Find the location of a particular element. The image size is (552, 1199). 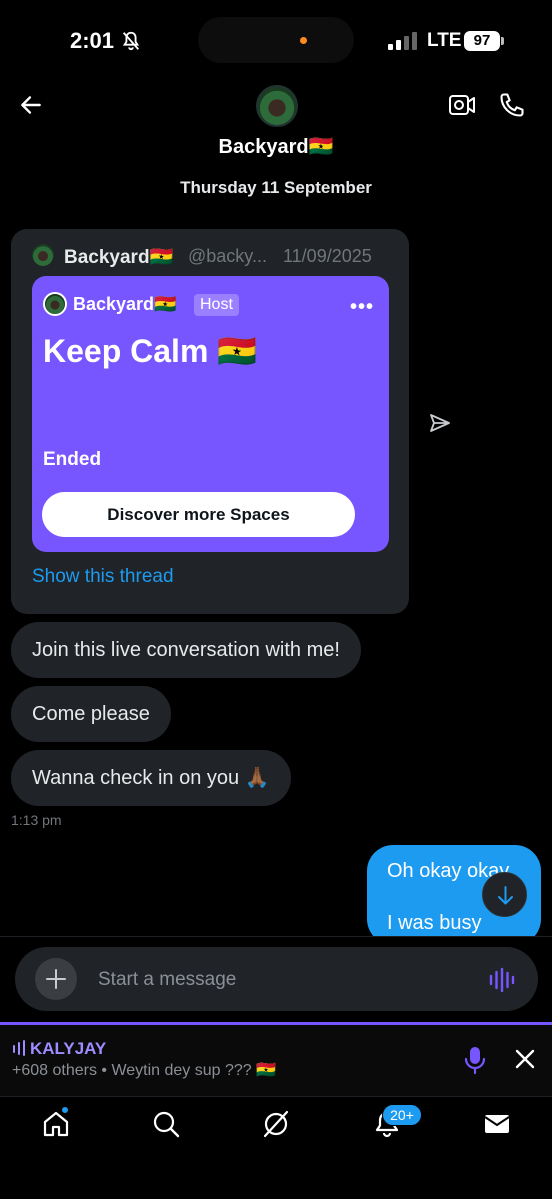

date-separator: Thursday 11 September is located at coordinates (276, 187).